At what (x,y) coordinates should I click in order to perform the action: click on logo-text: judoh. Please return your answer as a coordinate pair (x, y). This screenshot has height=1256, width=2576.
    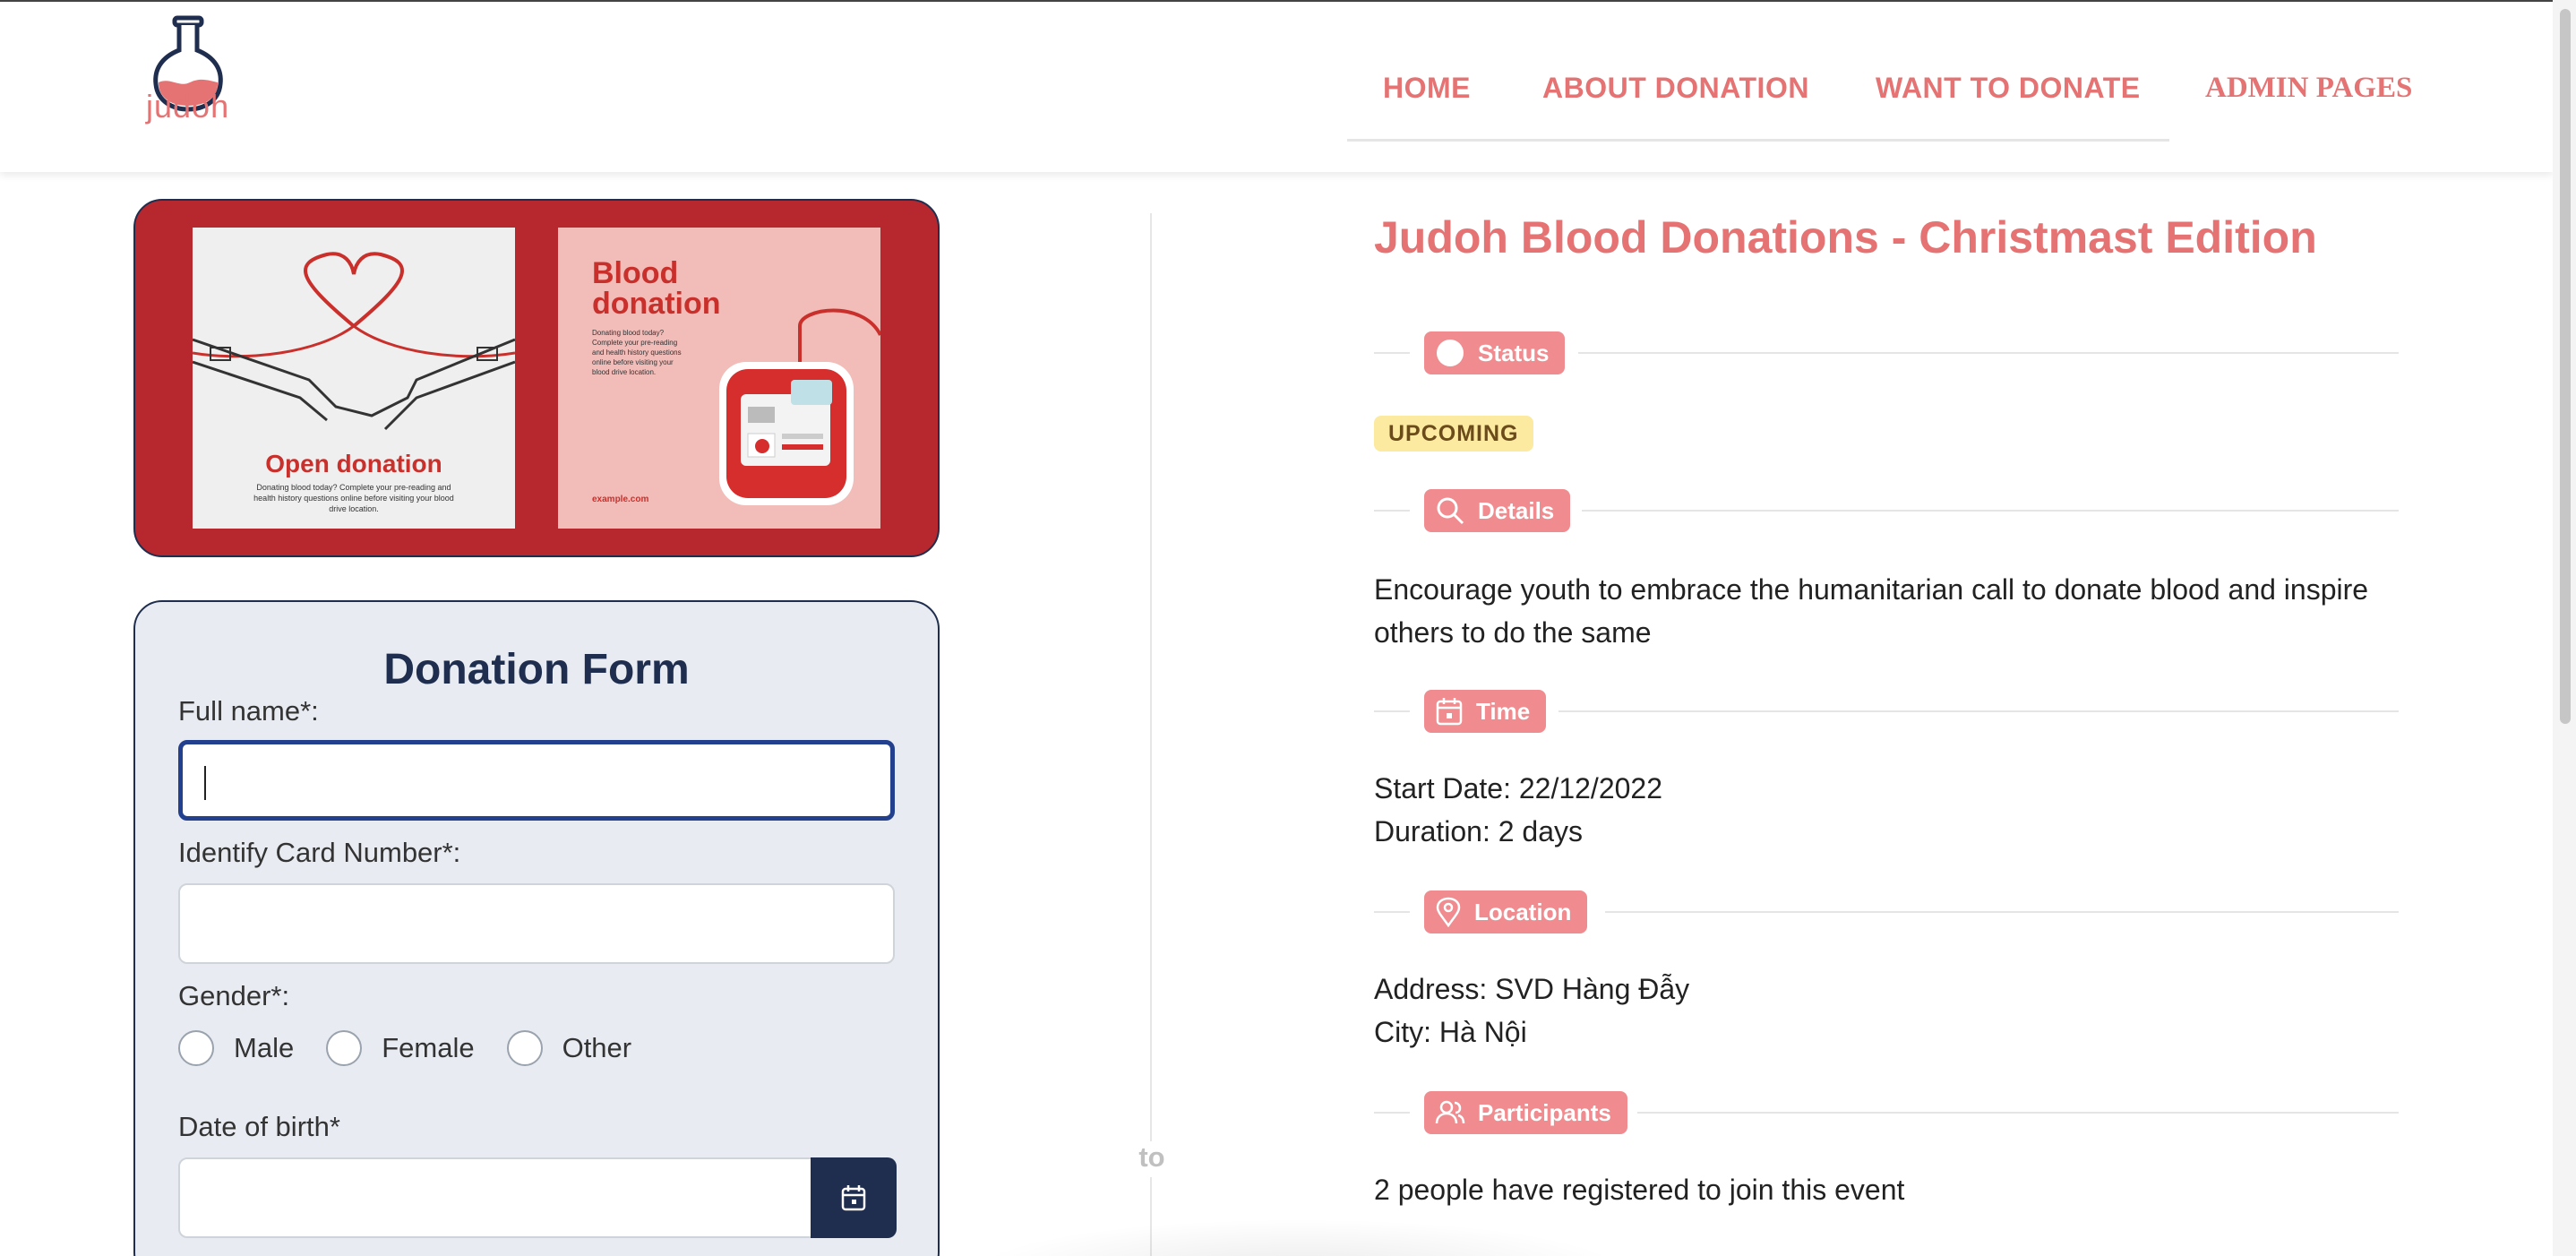
    Looking at the image, I should click on (187, 106).